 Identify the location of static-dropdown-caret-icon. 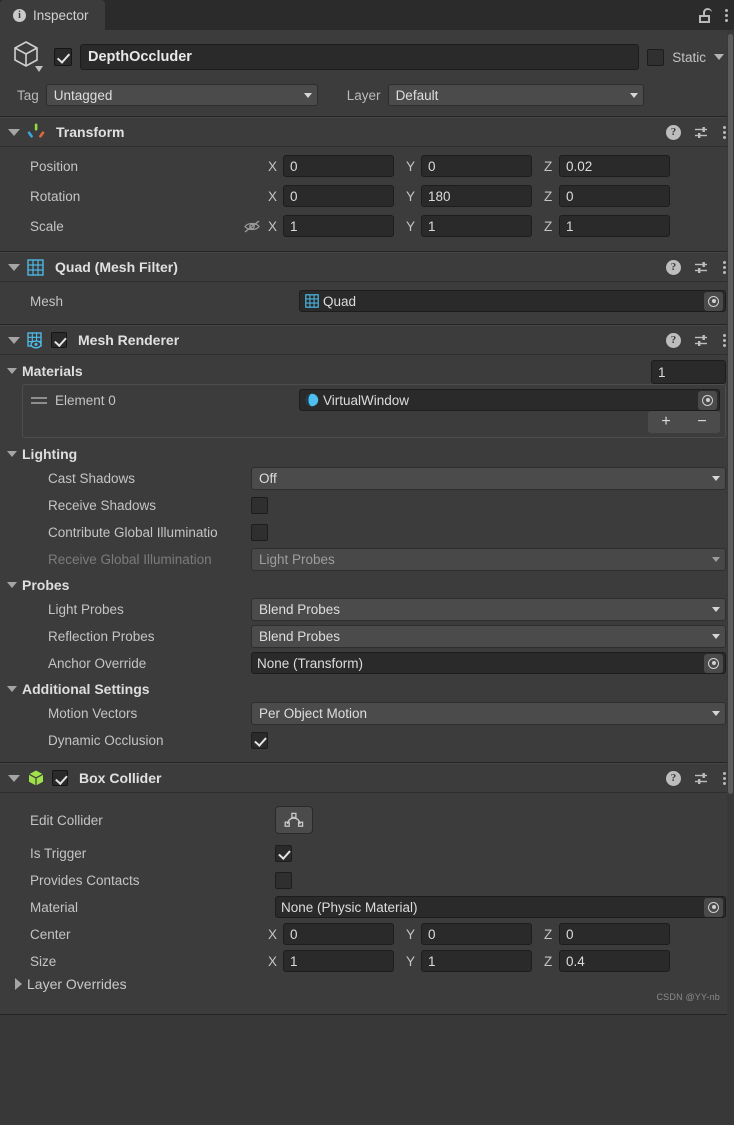
(719, 57).